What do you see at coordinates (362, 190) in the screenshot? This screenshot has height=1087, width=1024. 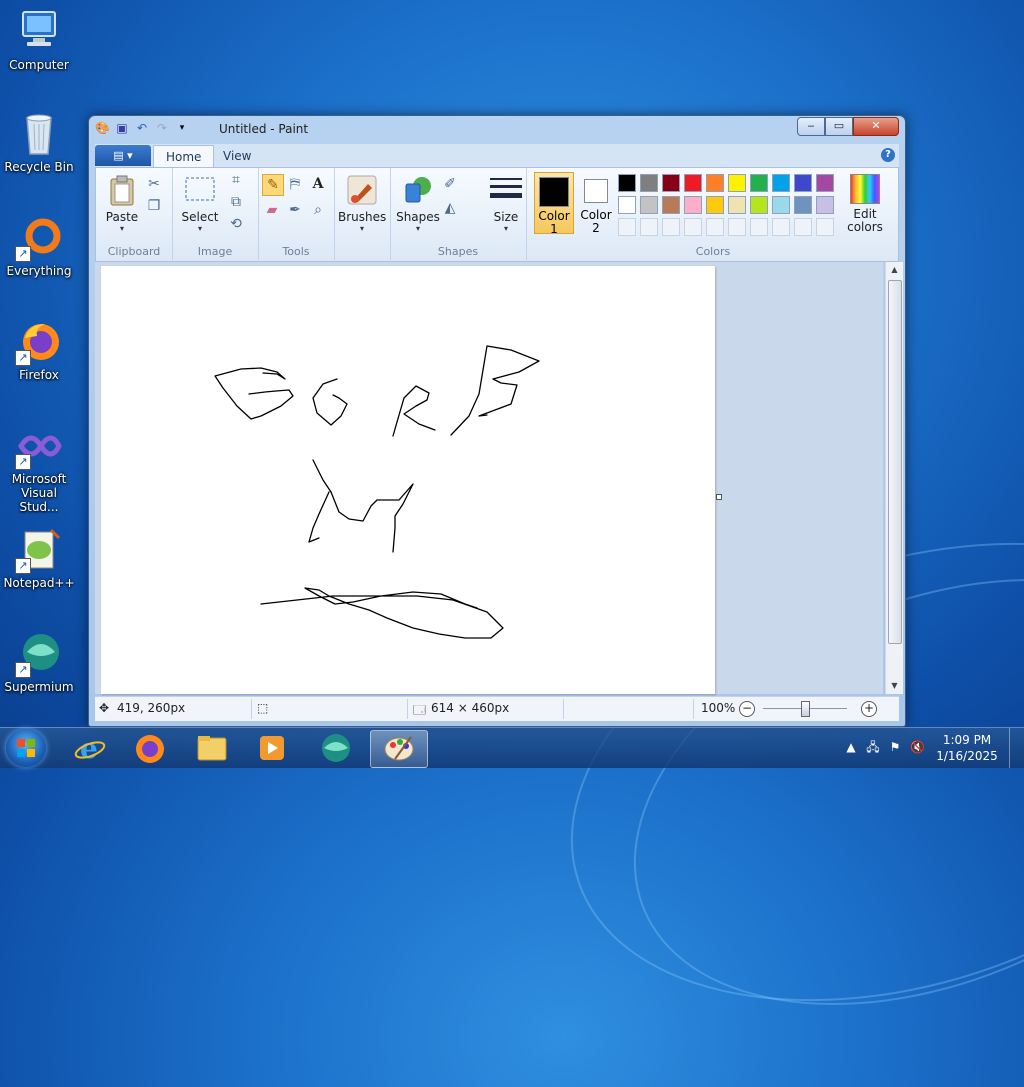 I see `brush-icon` at bounding box center [362, 190].